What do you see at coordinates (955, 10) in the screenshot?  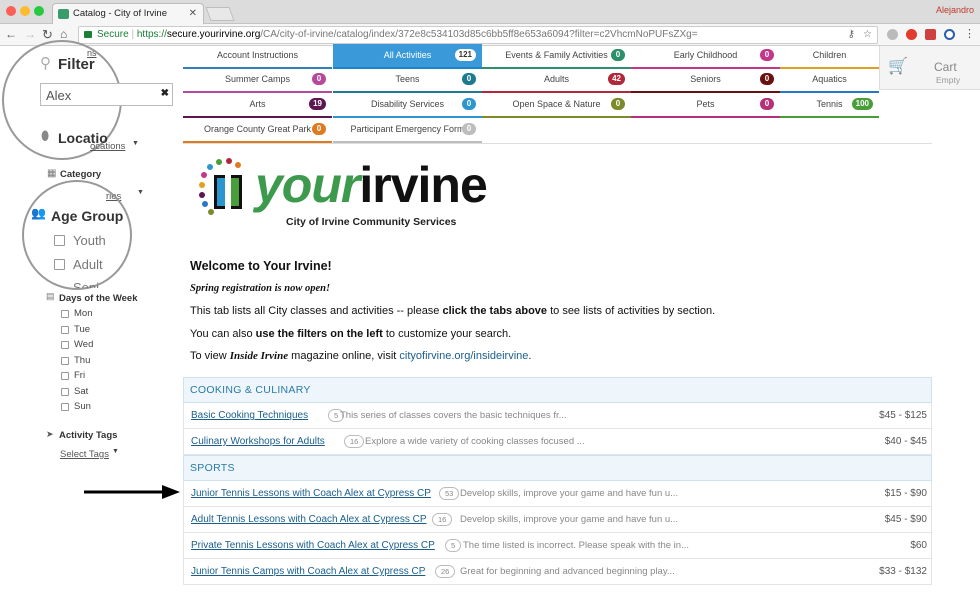 I see `profile-name: Alejandro` at bounding box center [955, 10].